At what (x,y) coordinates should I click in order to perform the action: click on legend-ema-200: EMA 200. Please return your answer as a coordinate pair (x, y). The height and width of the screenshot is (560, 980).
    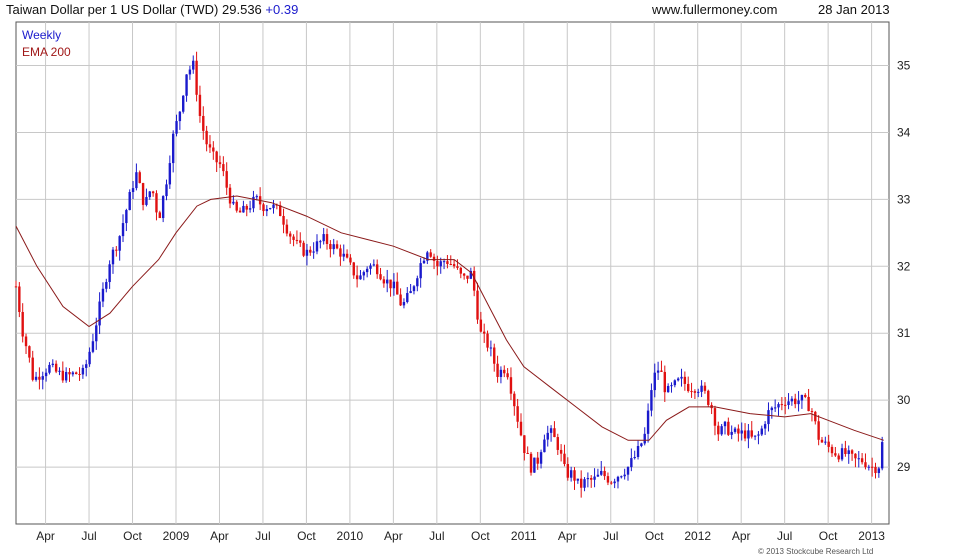
    Looking at the image, I should click on (46, 52).